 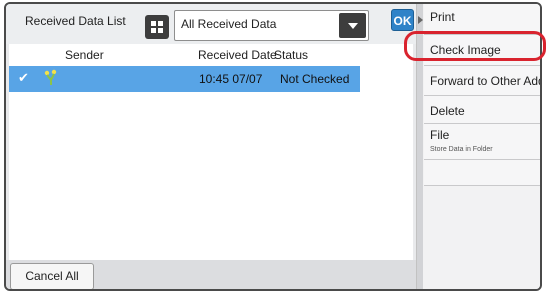 I want to click on checkmark-icon: ✔, so click(x=23, y=77).